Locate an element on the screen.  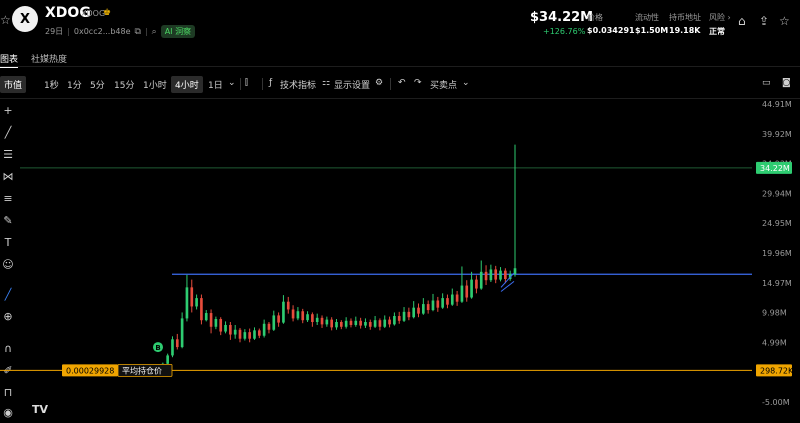
interval-4h: 4小时 is located at coordinates (187, 84).